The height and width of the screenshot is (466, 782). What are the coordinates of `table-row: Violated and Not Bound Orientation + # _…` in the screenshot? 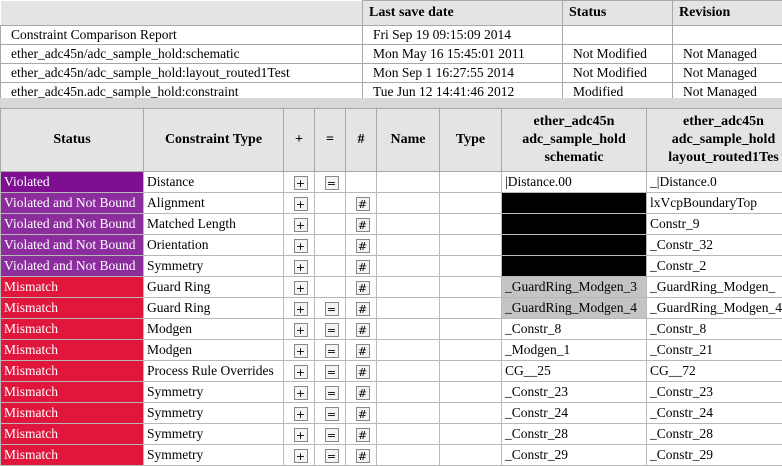 It's located at (391, 245).